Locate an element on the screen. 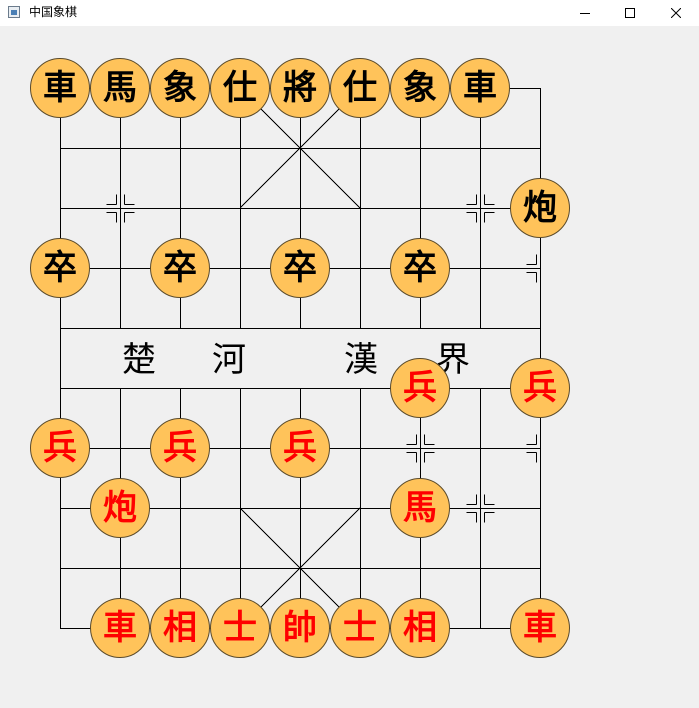 The width and height of the screenshot is (699, 708). red-piece-炮: 炮 is located at coordinates (120, 508).